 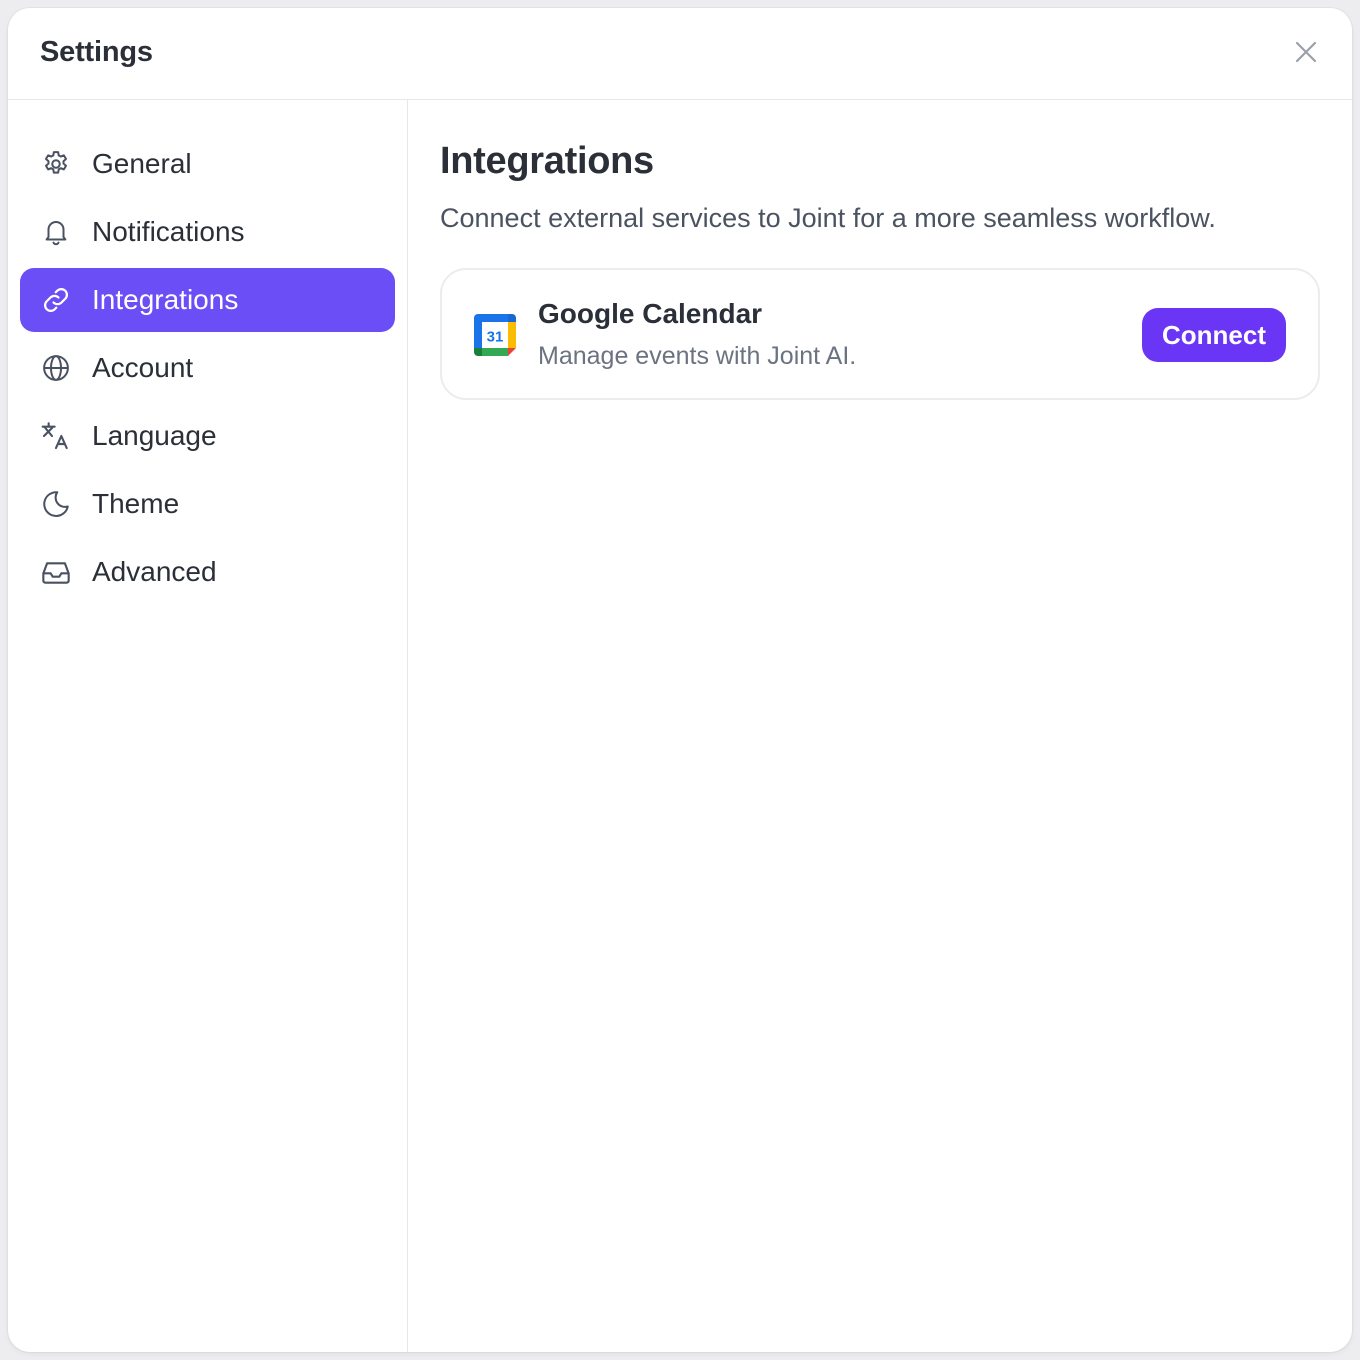 I want to click on sidebar-item-label: Account, so click(x=143, y=367).